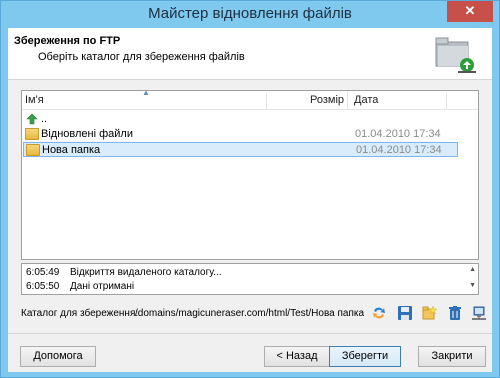 The image size is (500, 378). What do you see at coordinates (71, 150) in the screenshot?
I see `file-name: Нова папка` at bounding box center [71, 150].